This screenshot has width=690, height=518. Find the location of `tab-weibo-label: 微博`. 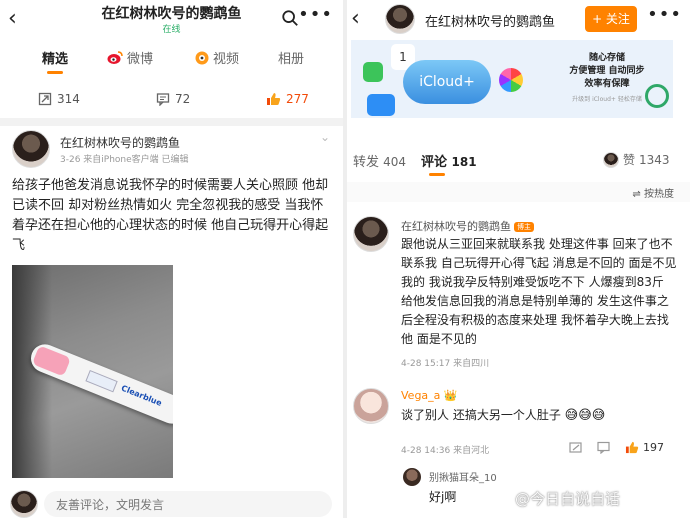

tab-weibo-label: 微博 is located at coordinates (140, 59).